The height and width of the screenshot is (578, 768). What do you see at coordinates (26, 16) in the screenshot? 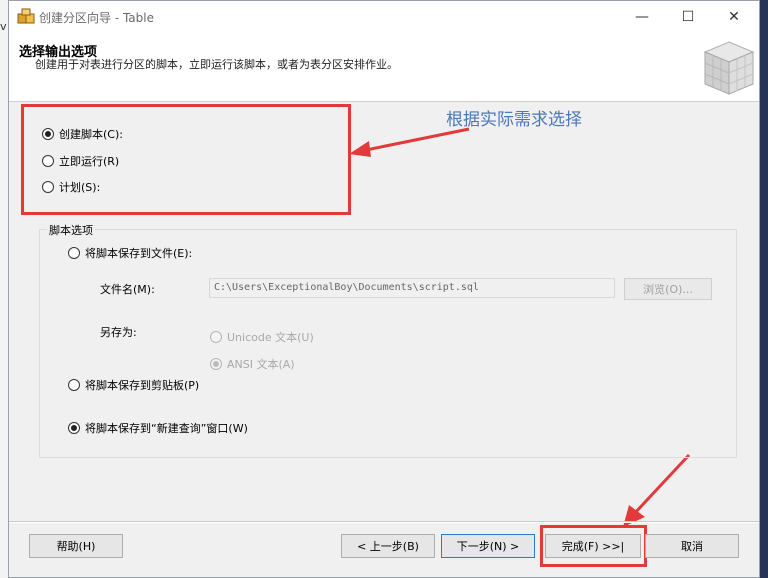
I see `app-icon` at bounding box center [26, 16].